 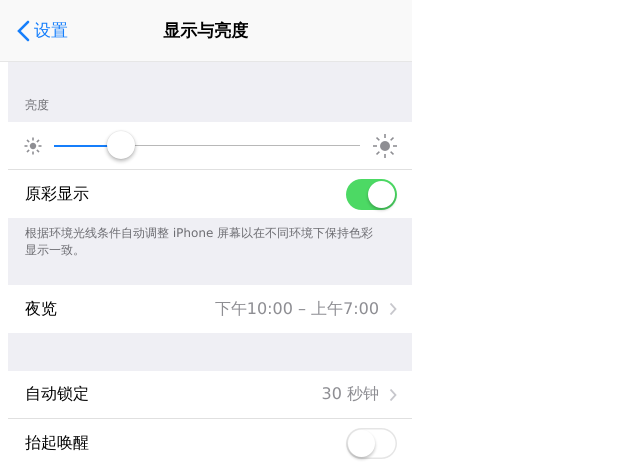 I want to click on row-label: 抬起唤醒, so click(x=57, y=443).